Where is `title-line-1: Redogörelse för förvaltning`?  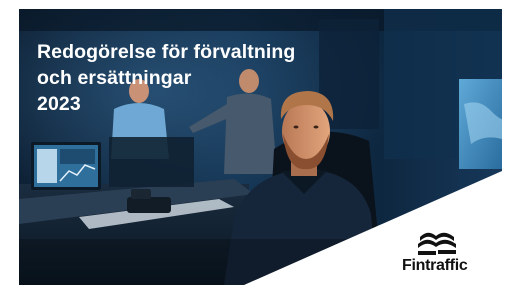 title-line-1: Redogörelse för förvaltning is located at coordinates (166, 52).